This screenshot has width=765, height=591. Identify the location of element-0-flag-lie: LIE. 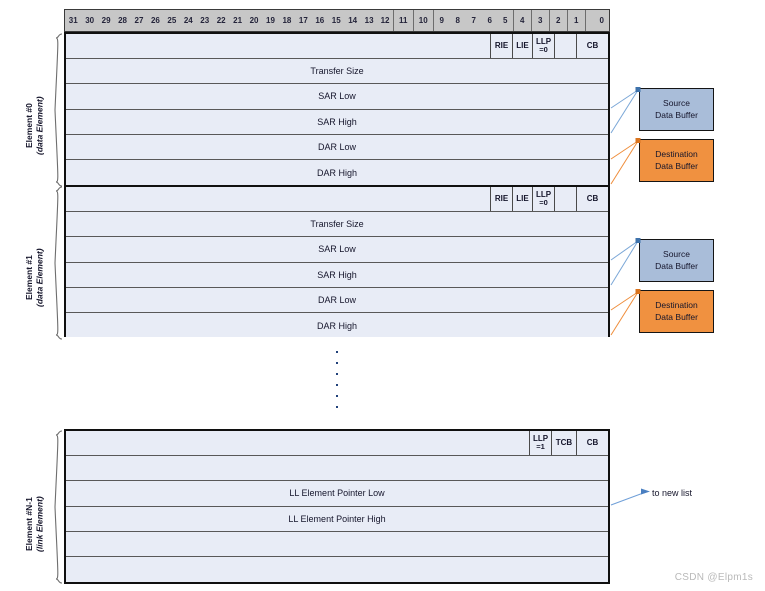
(522, 46).